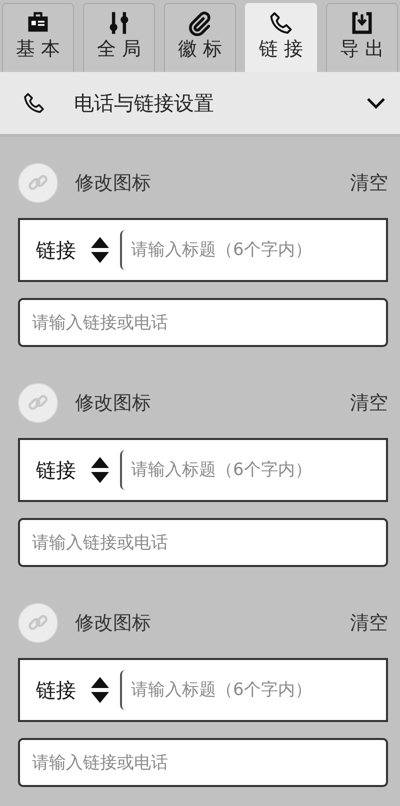  Describe the element at coordinates (200, 37) in the screenshot. I see `tab: 徽 标` at that location.